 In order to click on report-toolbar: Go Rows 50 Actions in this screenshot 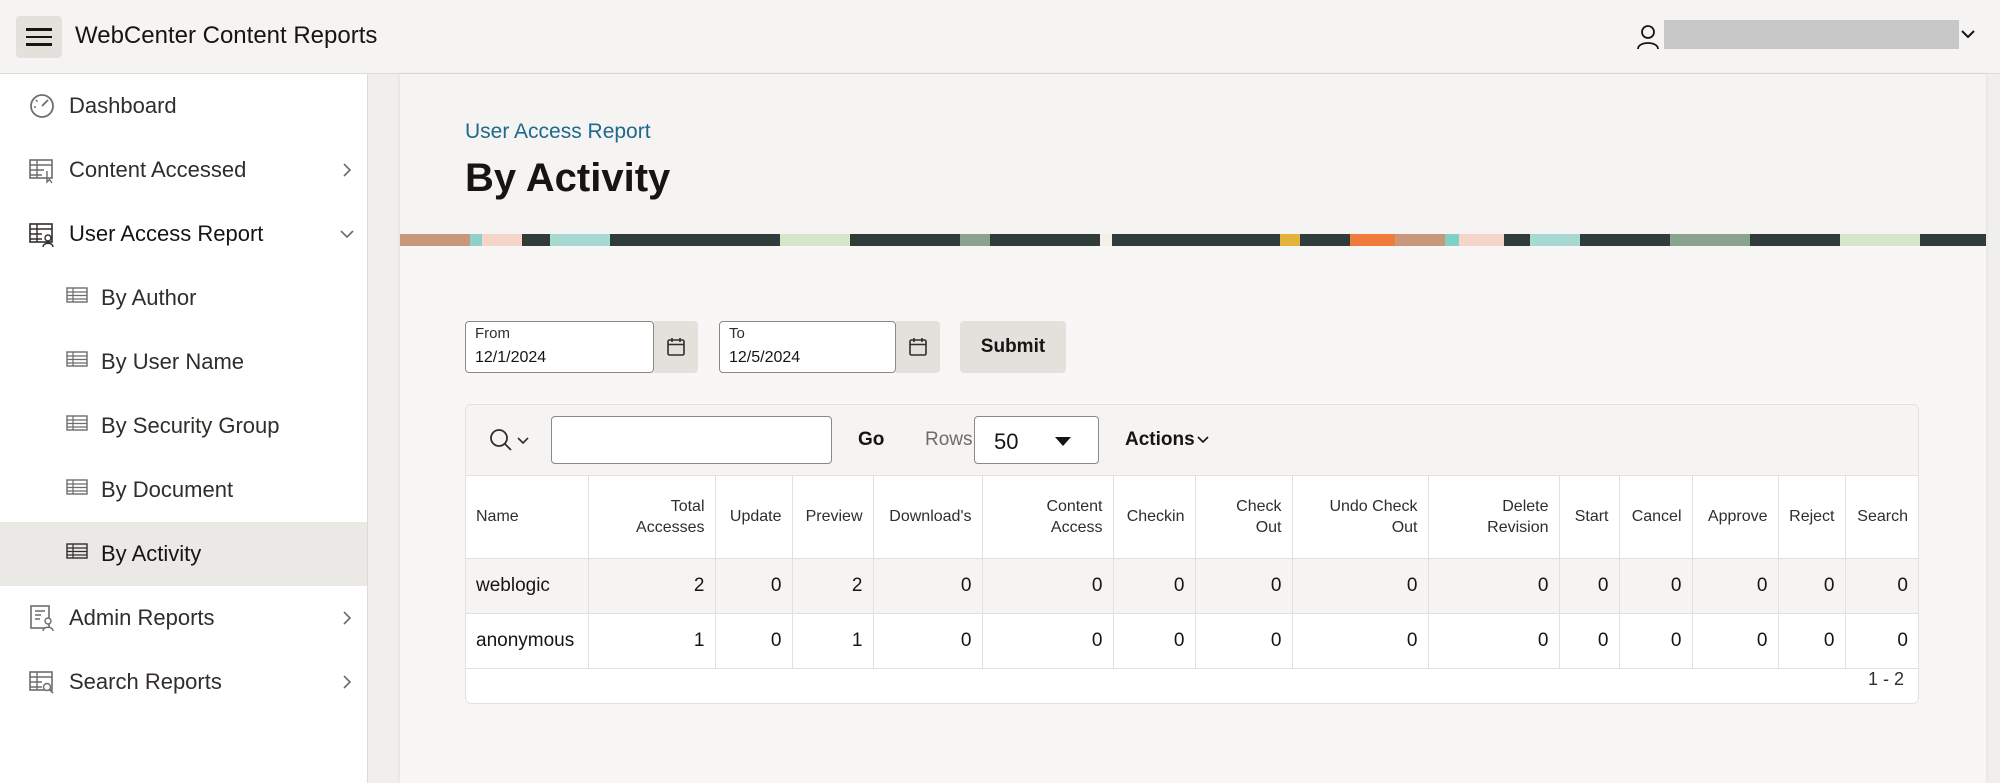, I will do `click(1192, 440)`.